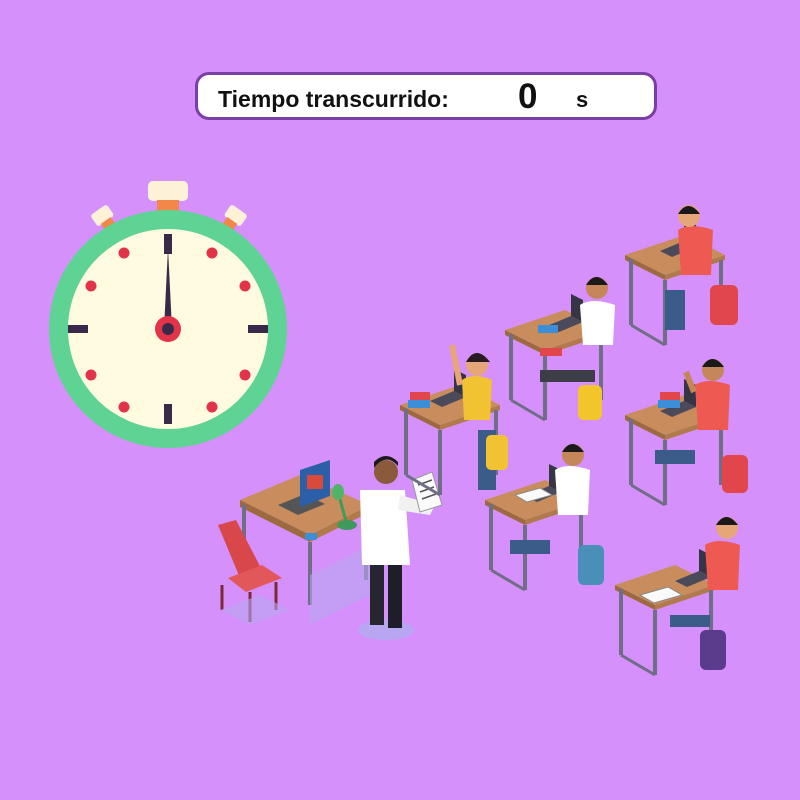 The image size is (800, 800). What do you see at coordinates (254, 572) in the screenshot?
I see `teacher-chair` at bounding box center [254, 572].